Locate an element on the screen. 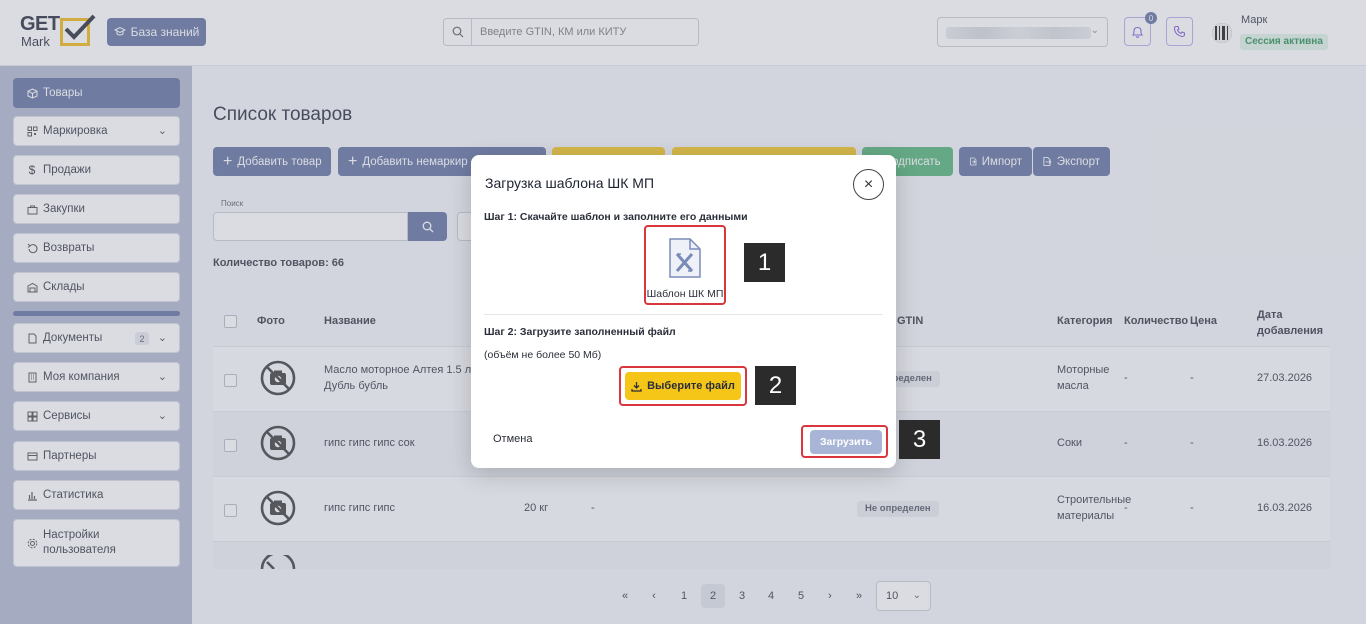 This screenshot has height=624, width=1366. choose-file-highlight: Выберите файл is located at coordinates (683, 386).